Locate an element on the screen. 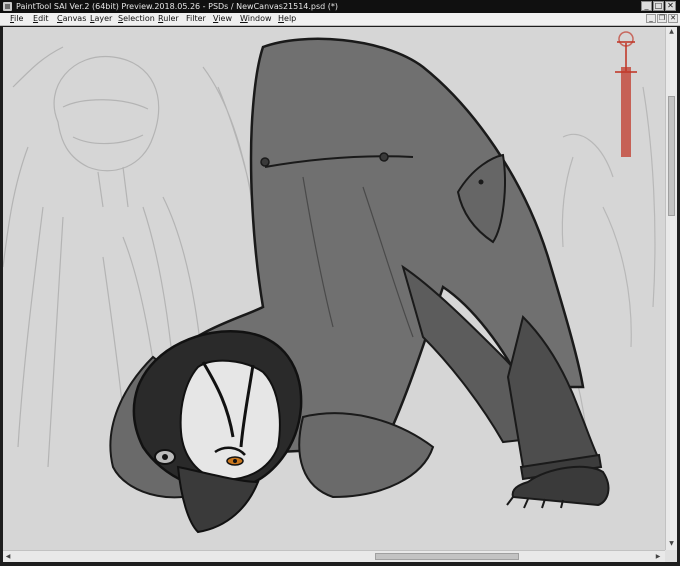 The image size is (680, 566). menu-view: View is located at coordinates (222, 19).